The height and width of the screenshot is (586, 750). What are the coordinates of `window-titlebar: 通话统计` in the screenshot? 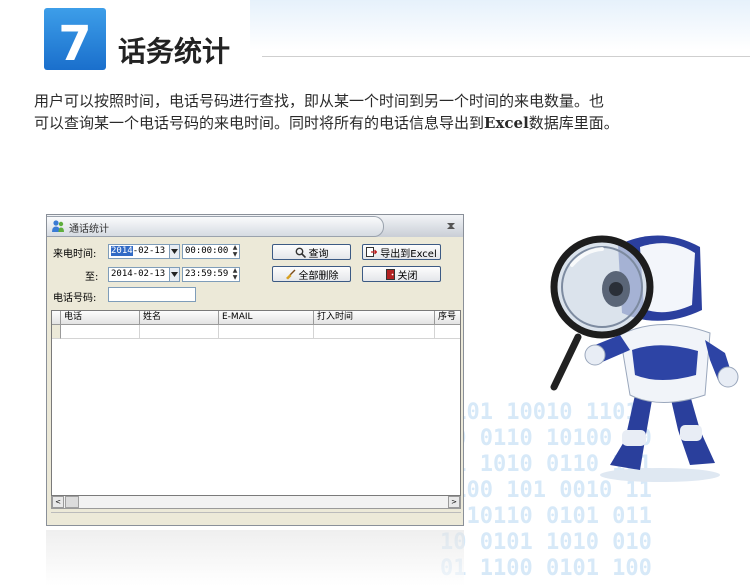 It's located at (255, 226).